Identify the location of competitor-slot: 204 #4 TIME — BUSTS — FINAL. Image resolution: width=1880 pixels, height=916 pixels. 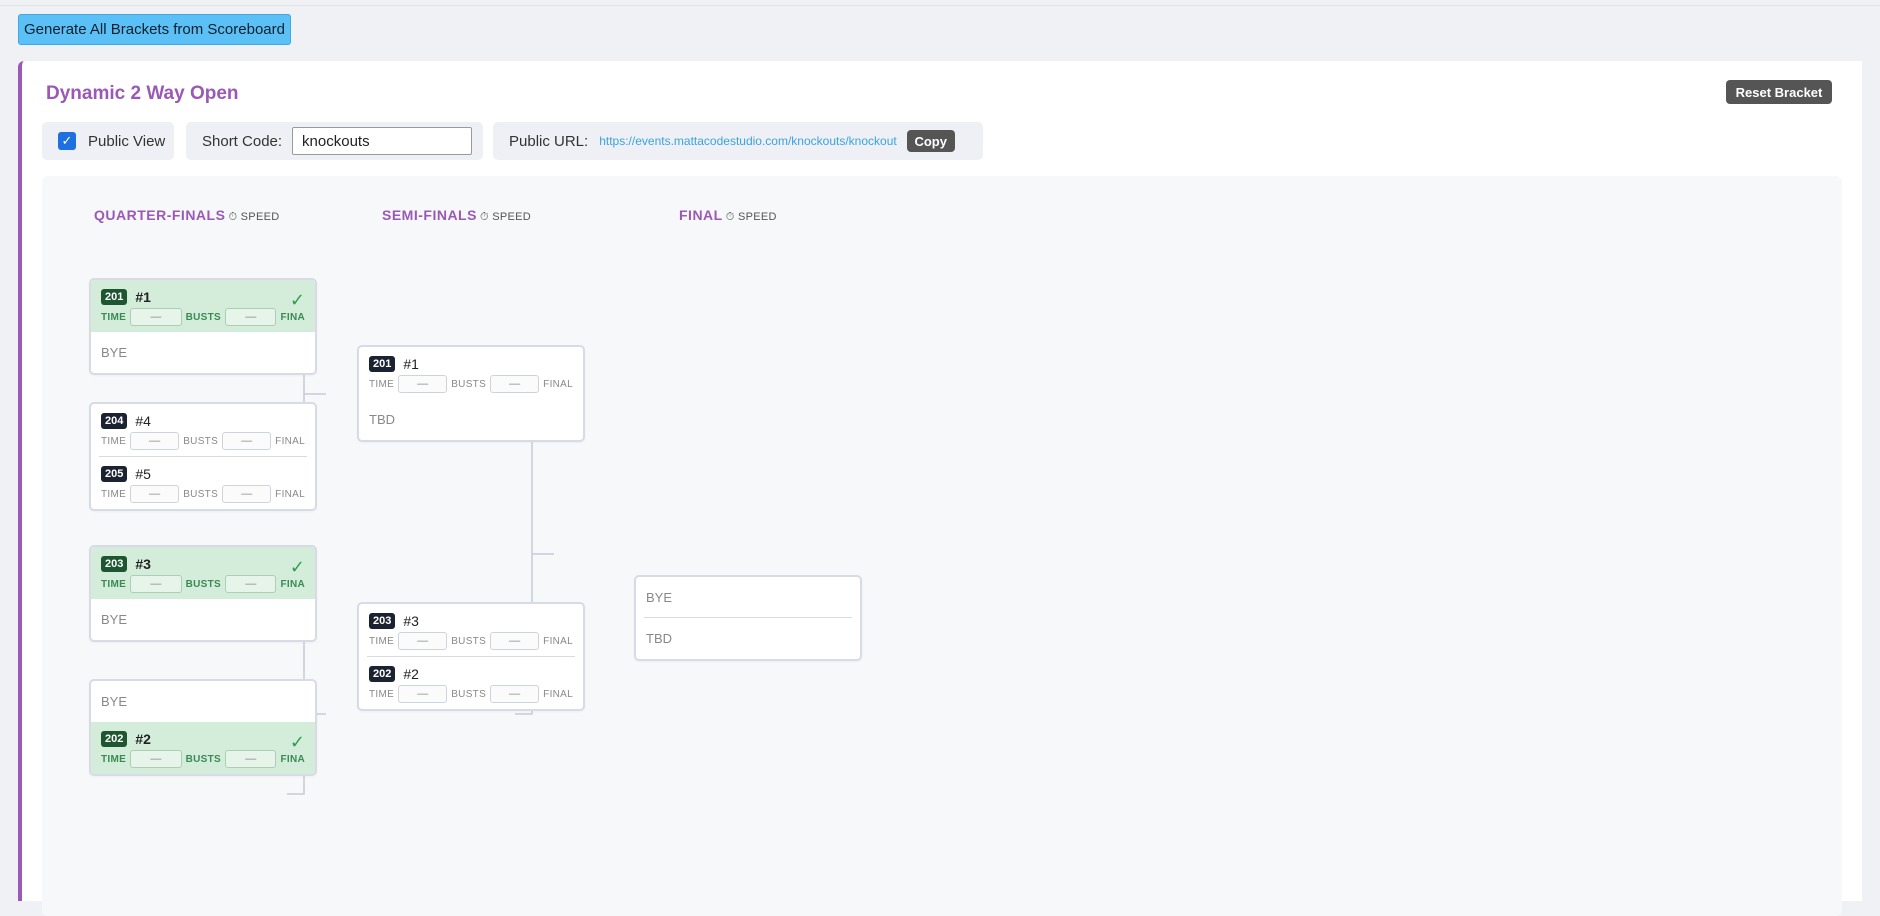
(203, 430).